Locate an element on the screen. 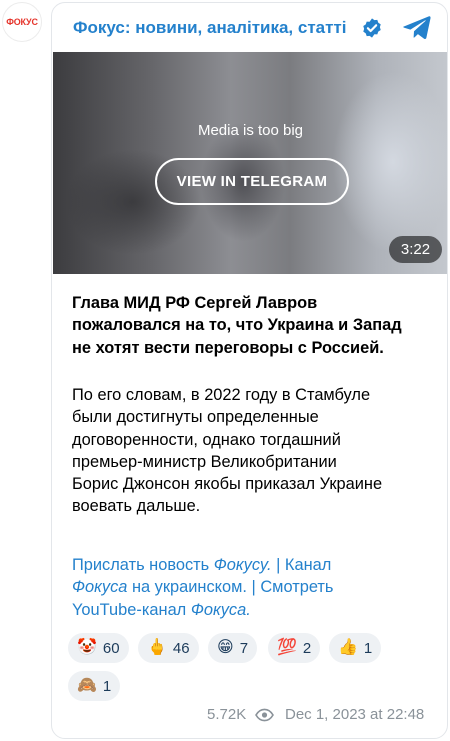 The width and height of the screenshot is (450, 741). reaction-thumbs-up: 👍 1 is located at coordinates (355, 648).